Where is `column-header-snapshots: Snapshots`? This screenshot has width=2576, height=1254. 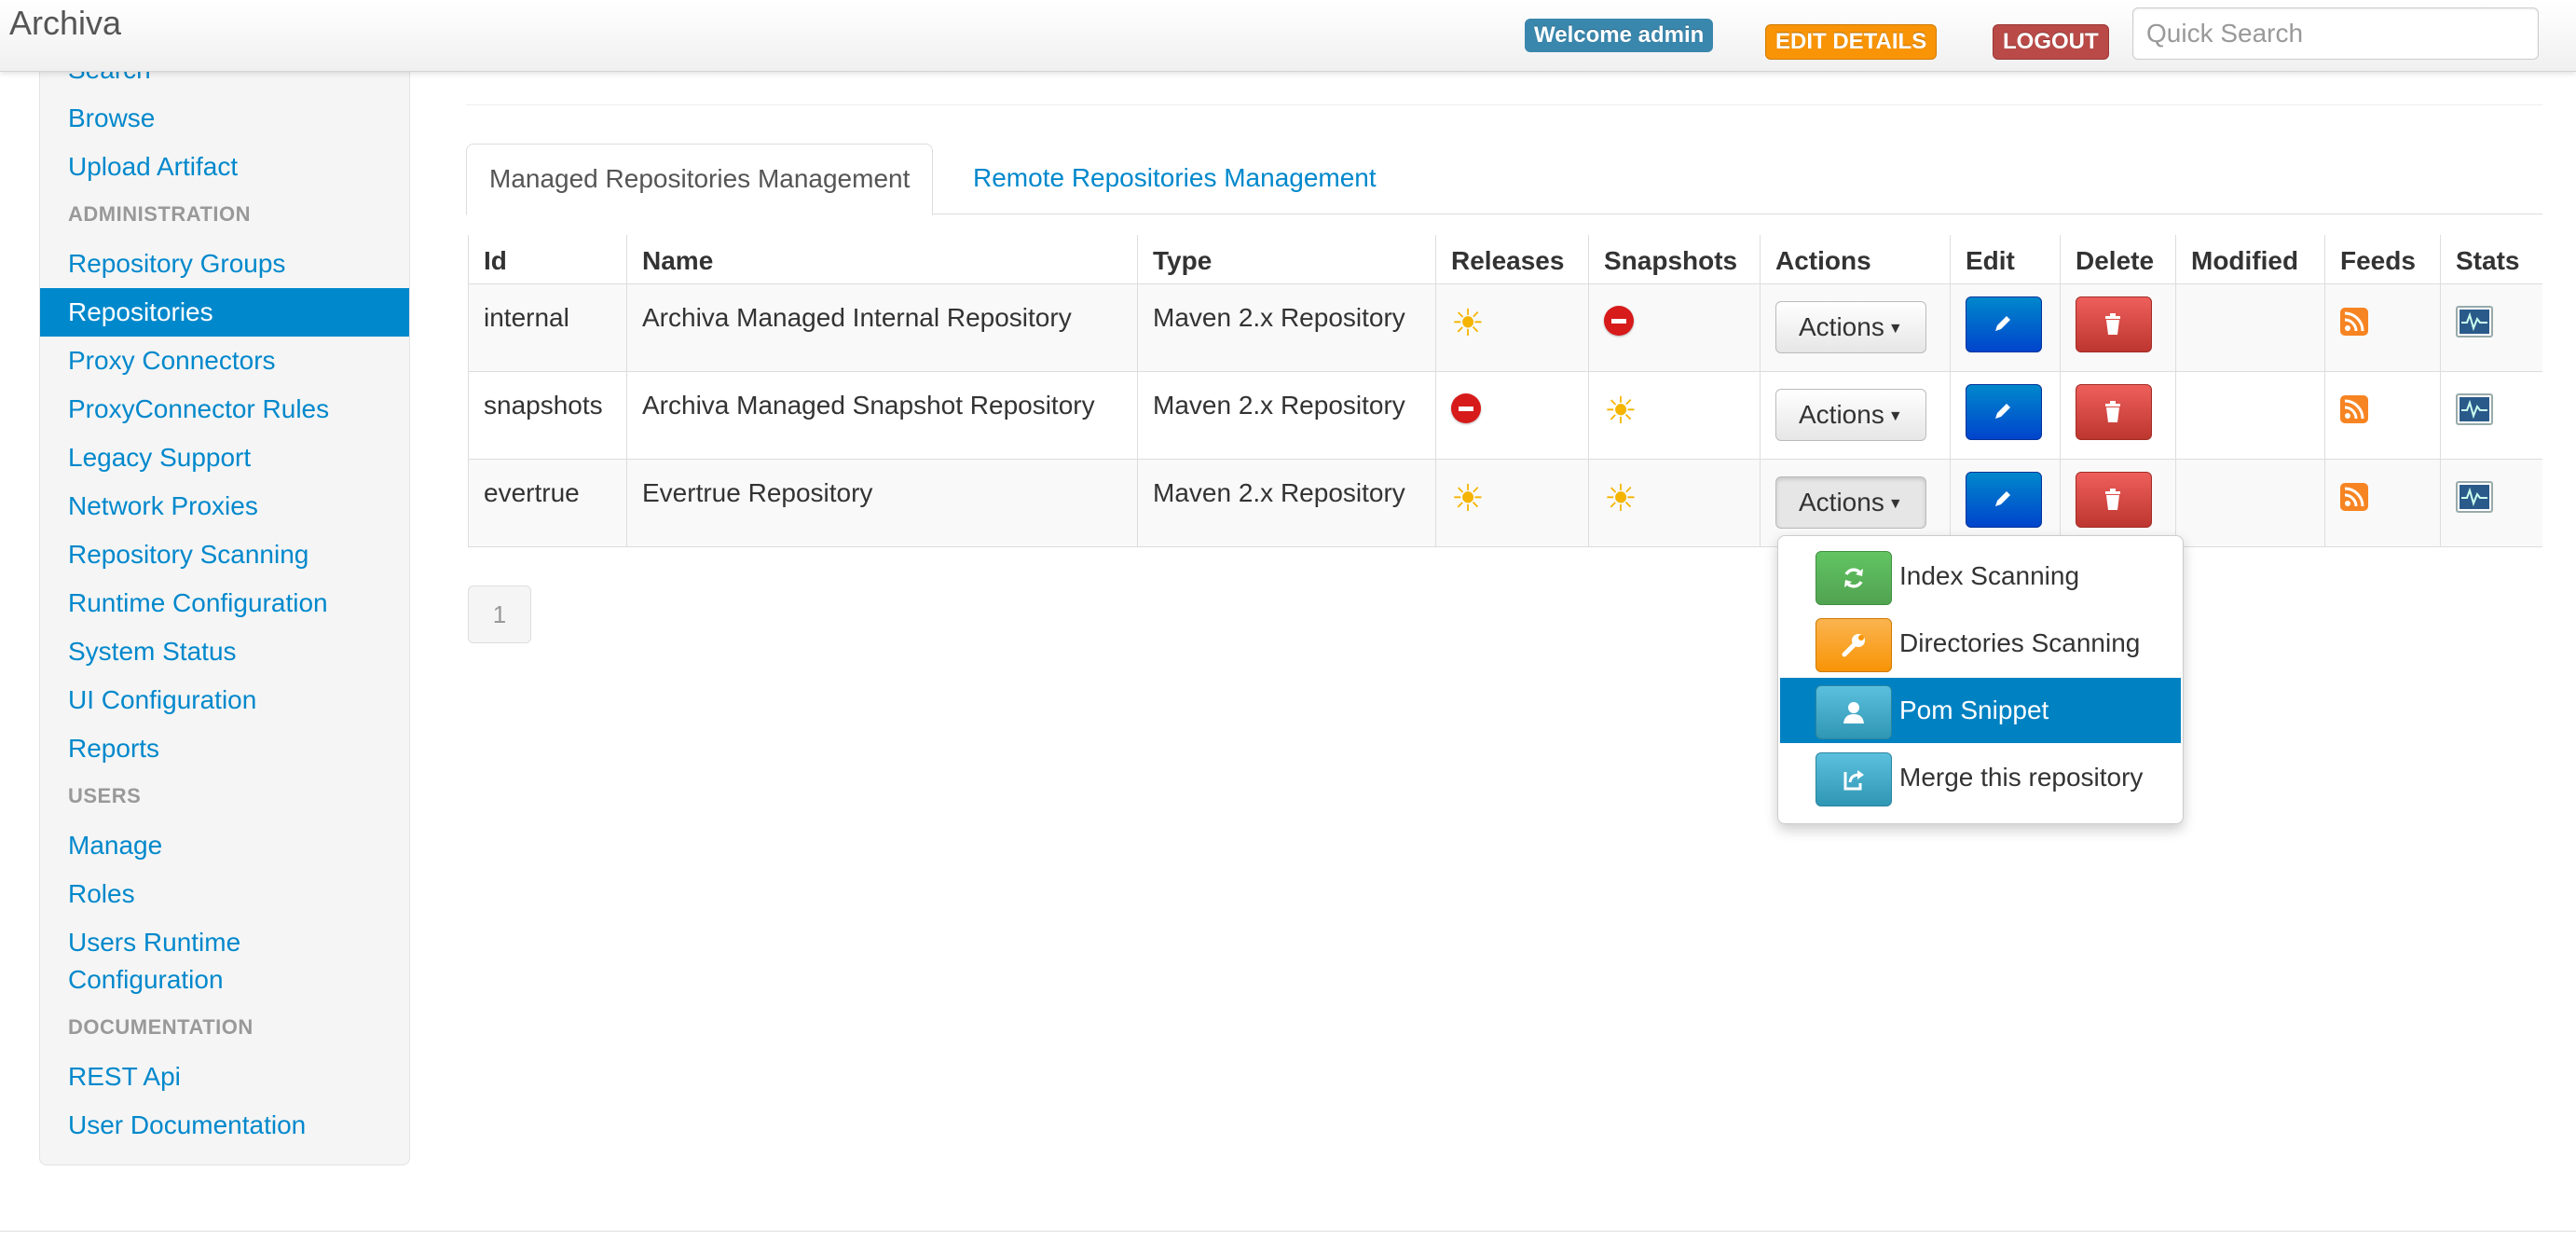 column-header-snapshots: Snapshots is located at coordinates (1674, 259).